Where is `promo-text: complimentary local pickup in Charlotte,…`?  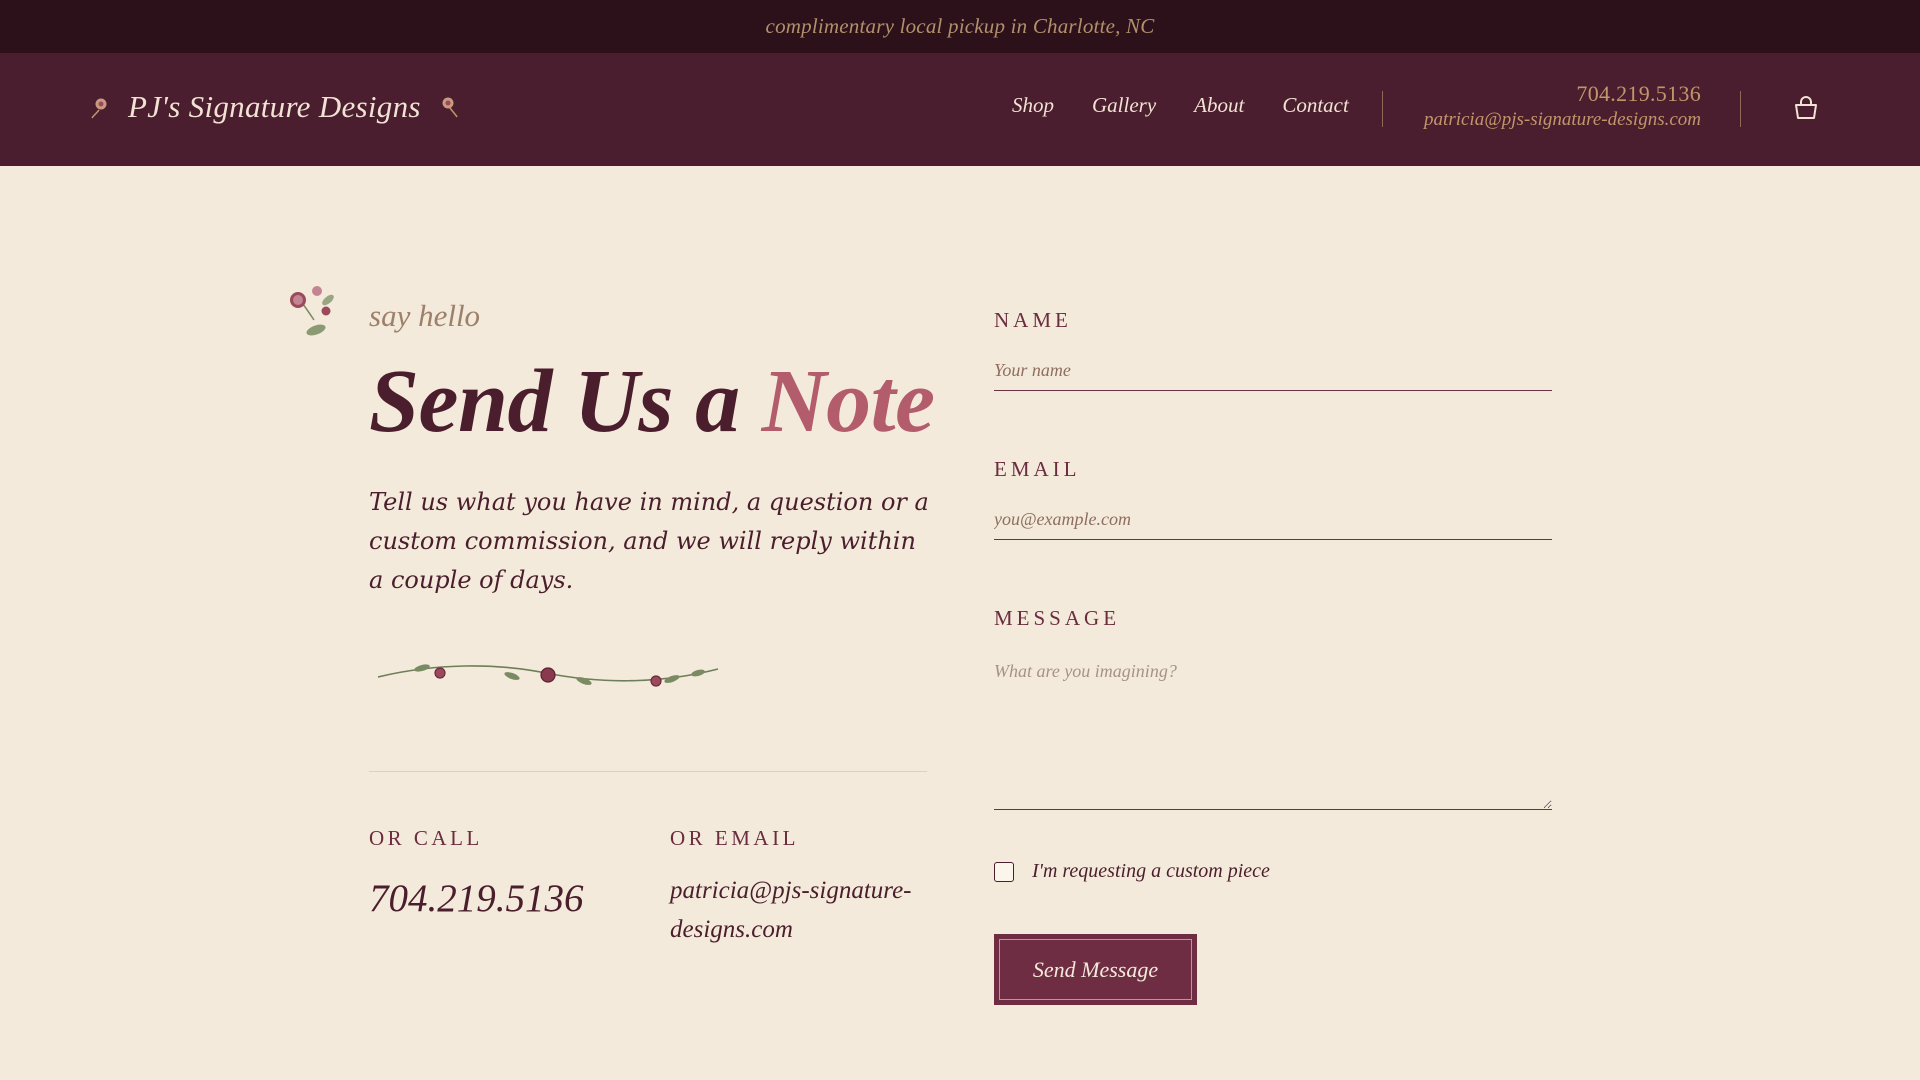
promo-text: complimentary local pickup in Charlotte,… is located at coordinates (960, 26).